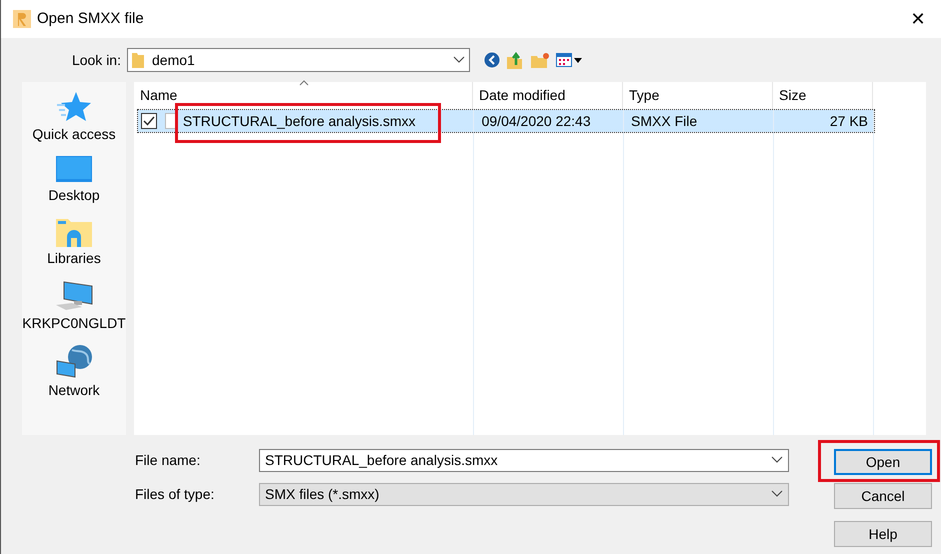  Describe the element at coordinates (569, 60) in the screenshot. I see `view-menu-icon` at that location.